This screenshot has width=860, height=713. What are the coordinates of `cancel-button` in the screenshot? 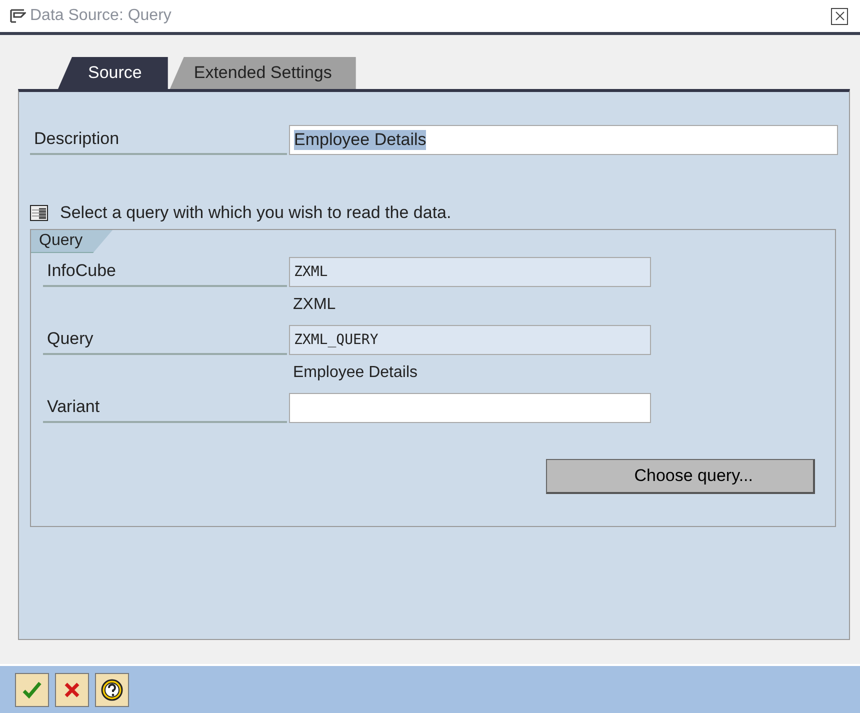 It's located at (72, 689).